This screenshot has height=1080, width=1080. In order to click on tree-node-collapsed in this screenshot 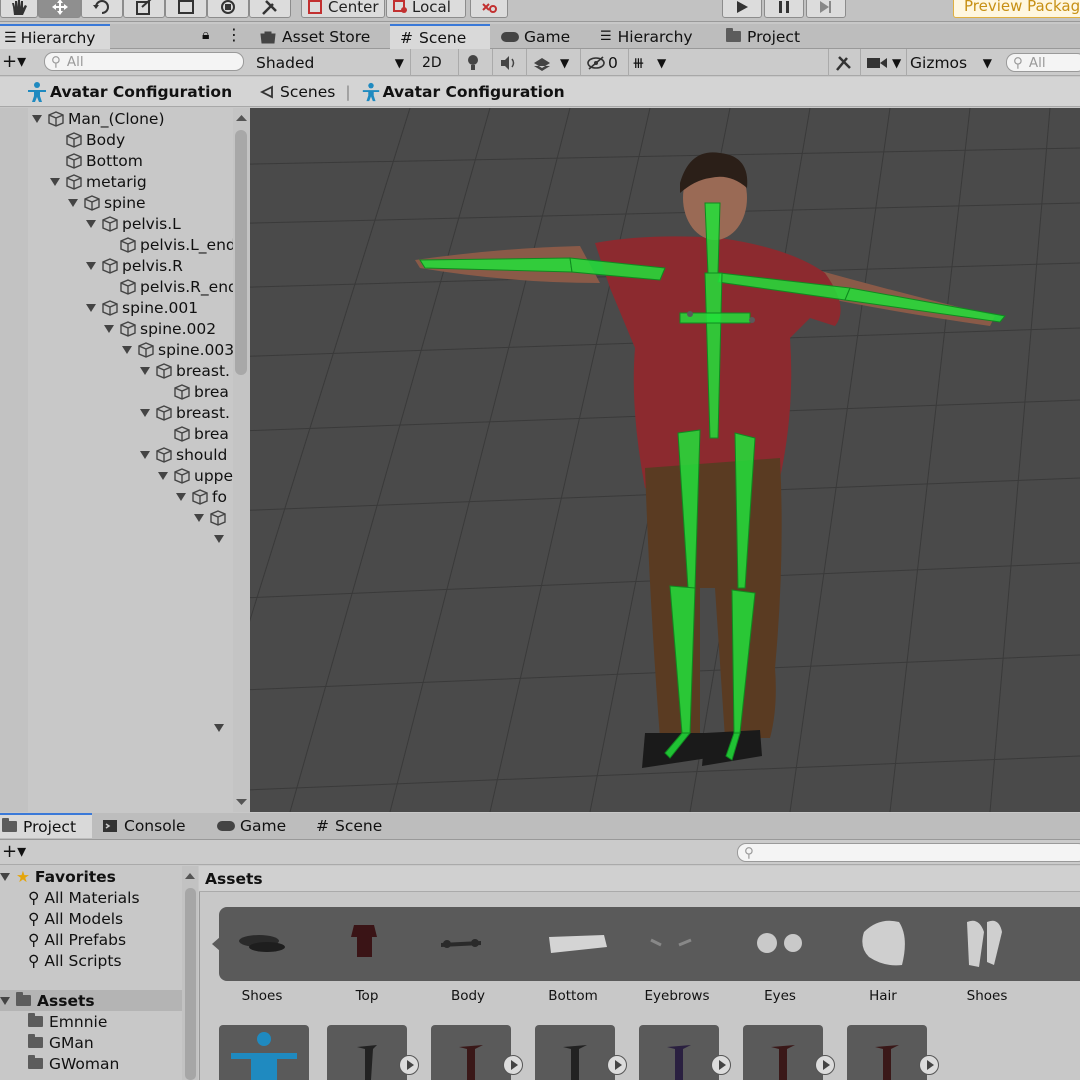, I will do `click(222, 727)`.